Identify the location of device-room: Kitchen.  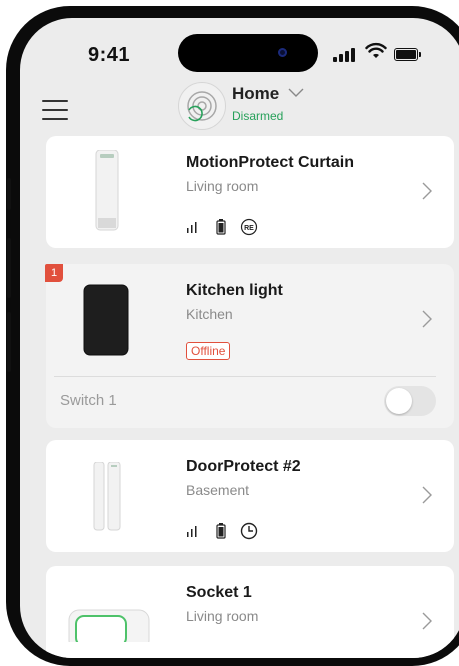
(209, 314).